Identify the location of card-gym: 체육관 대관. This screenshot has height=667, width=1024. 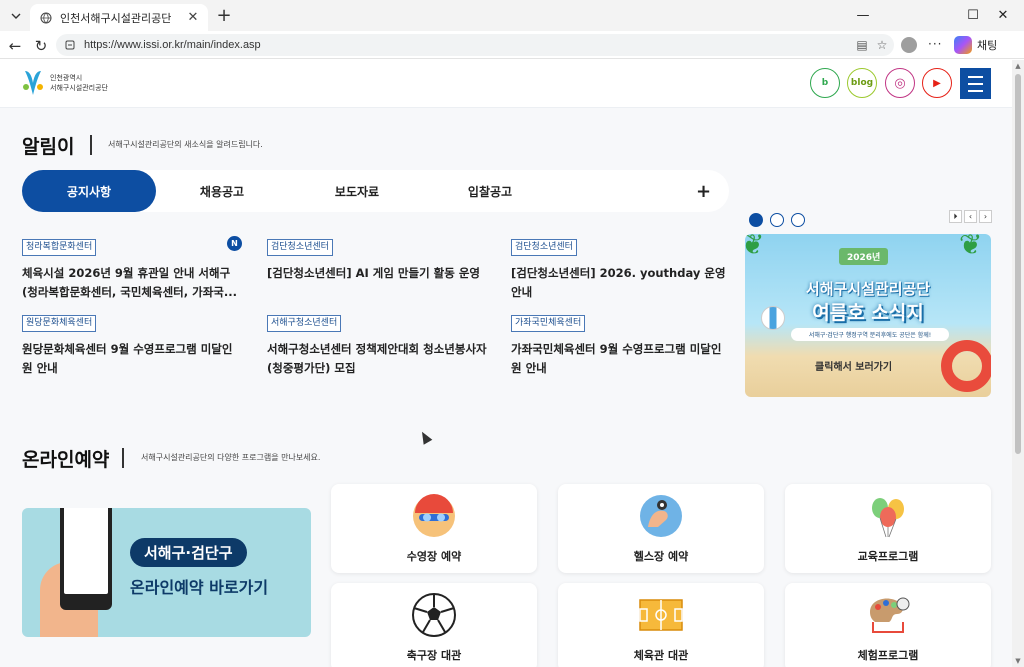
(661, 625).